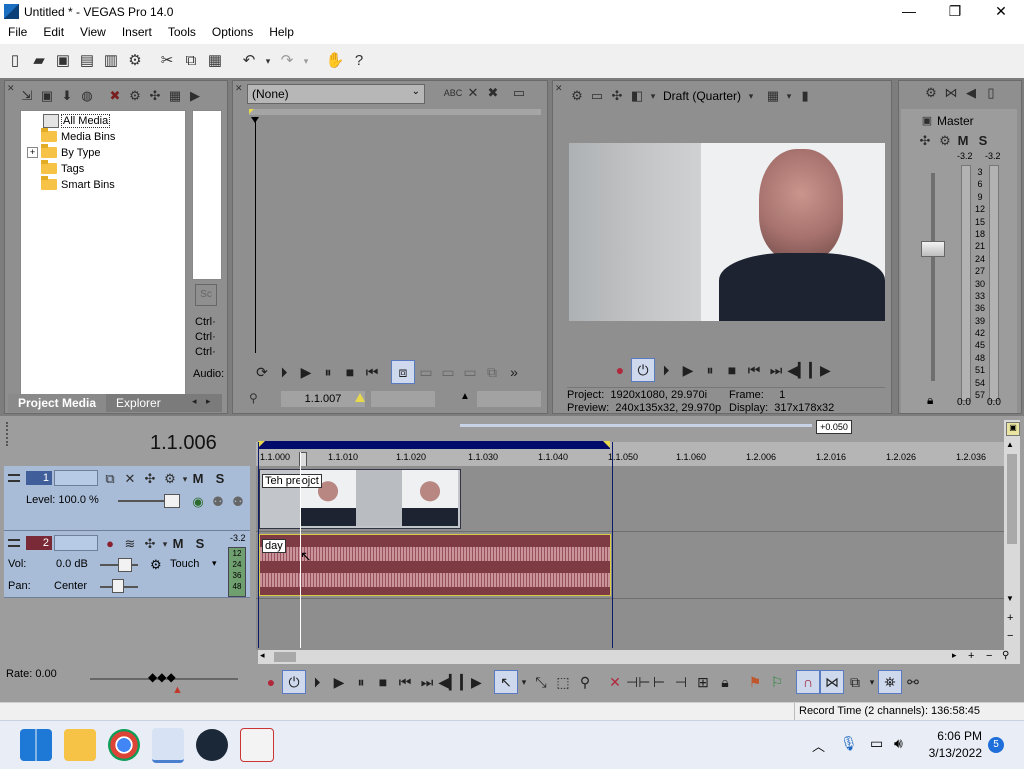 This screenshot has width=1024, height=769. What do you see at coordinates (306, 61) in the screenshot?
I see `redo-dropdown-icon: ▾` at bounding box center [306, 61].